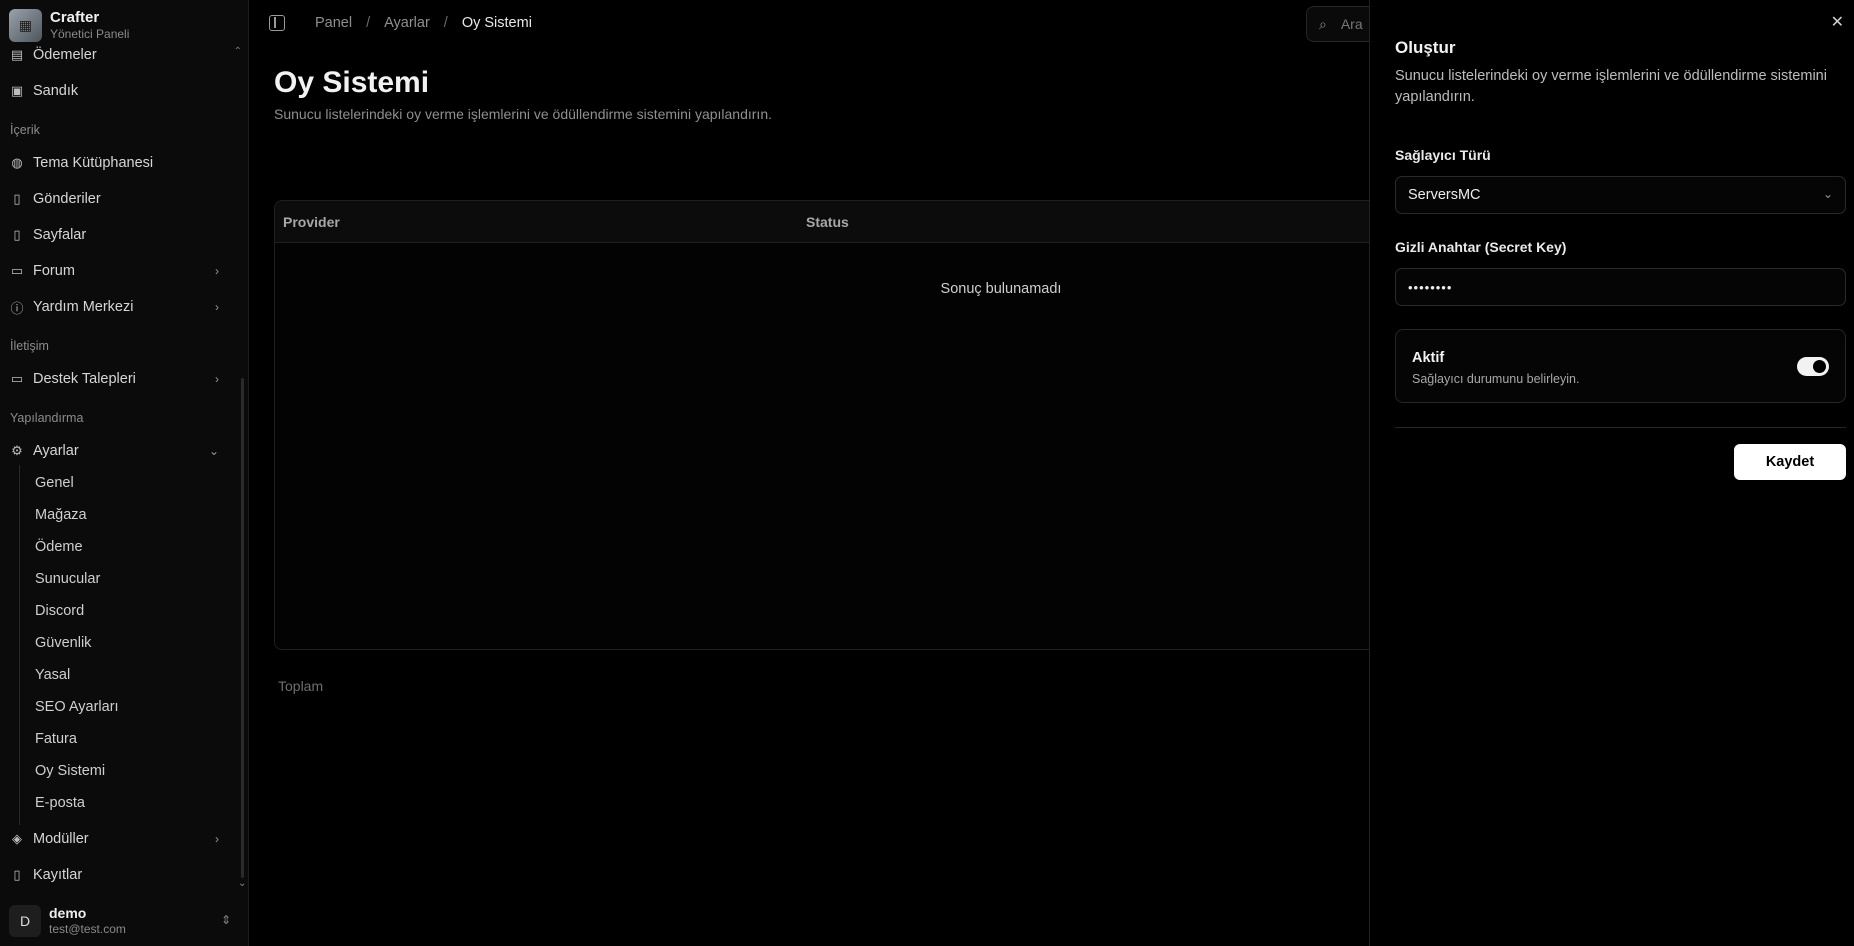  What do you see at coordinates (1790, 462) in the screenshot?
I see `save-button: Kaydet` at bounding box center [1790, 462].